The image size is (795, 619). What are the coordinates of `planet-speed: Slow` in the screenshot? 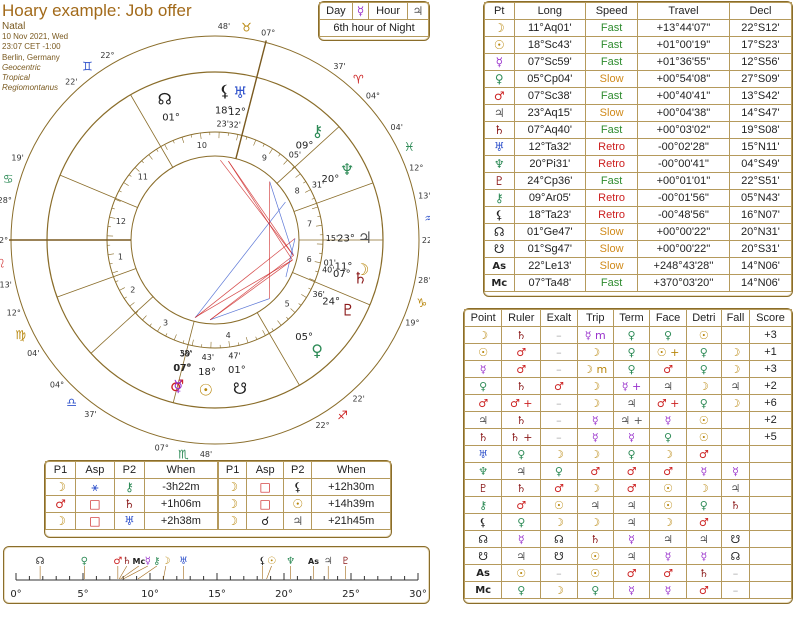 It's located at (612, 232).